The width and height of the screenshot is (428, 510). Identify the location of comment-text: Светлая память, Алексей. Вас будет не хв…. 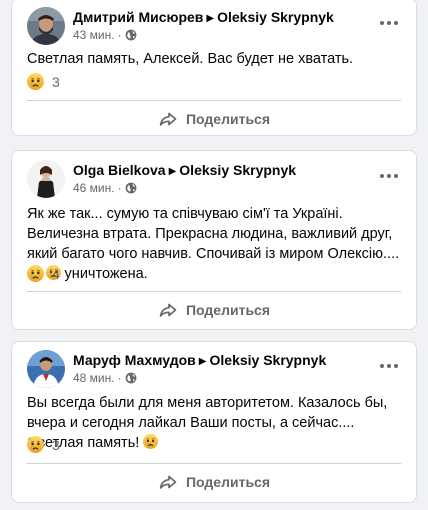
(190, 59).